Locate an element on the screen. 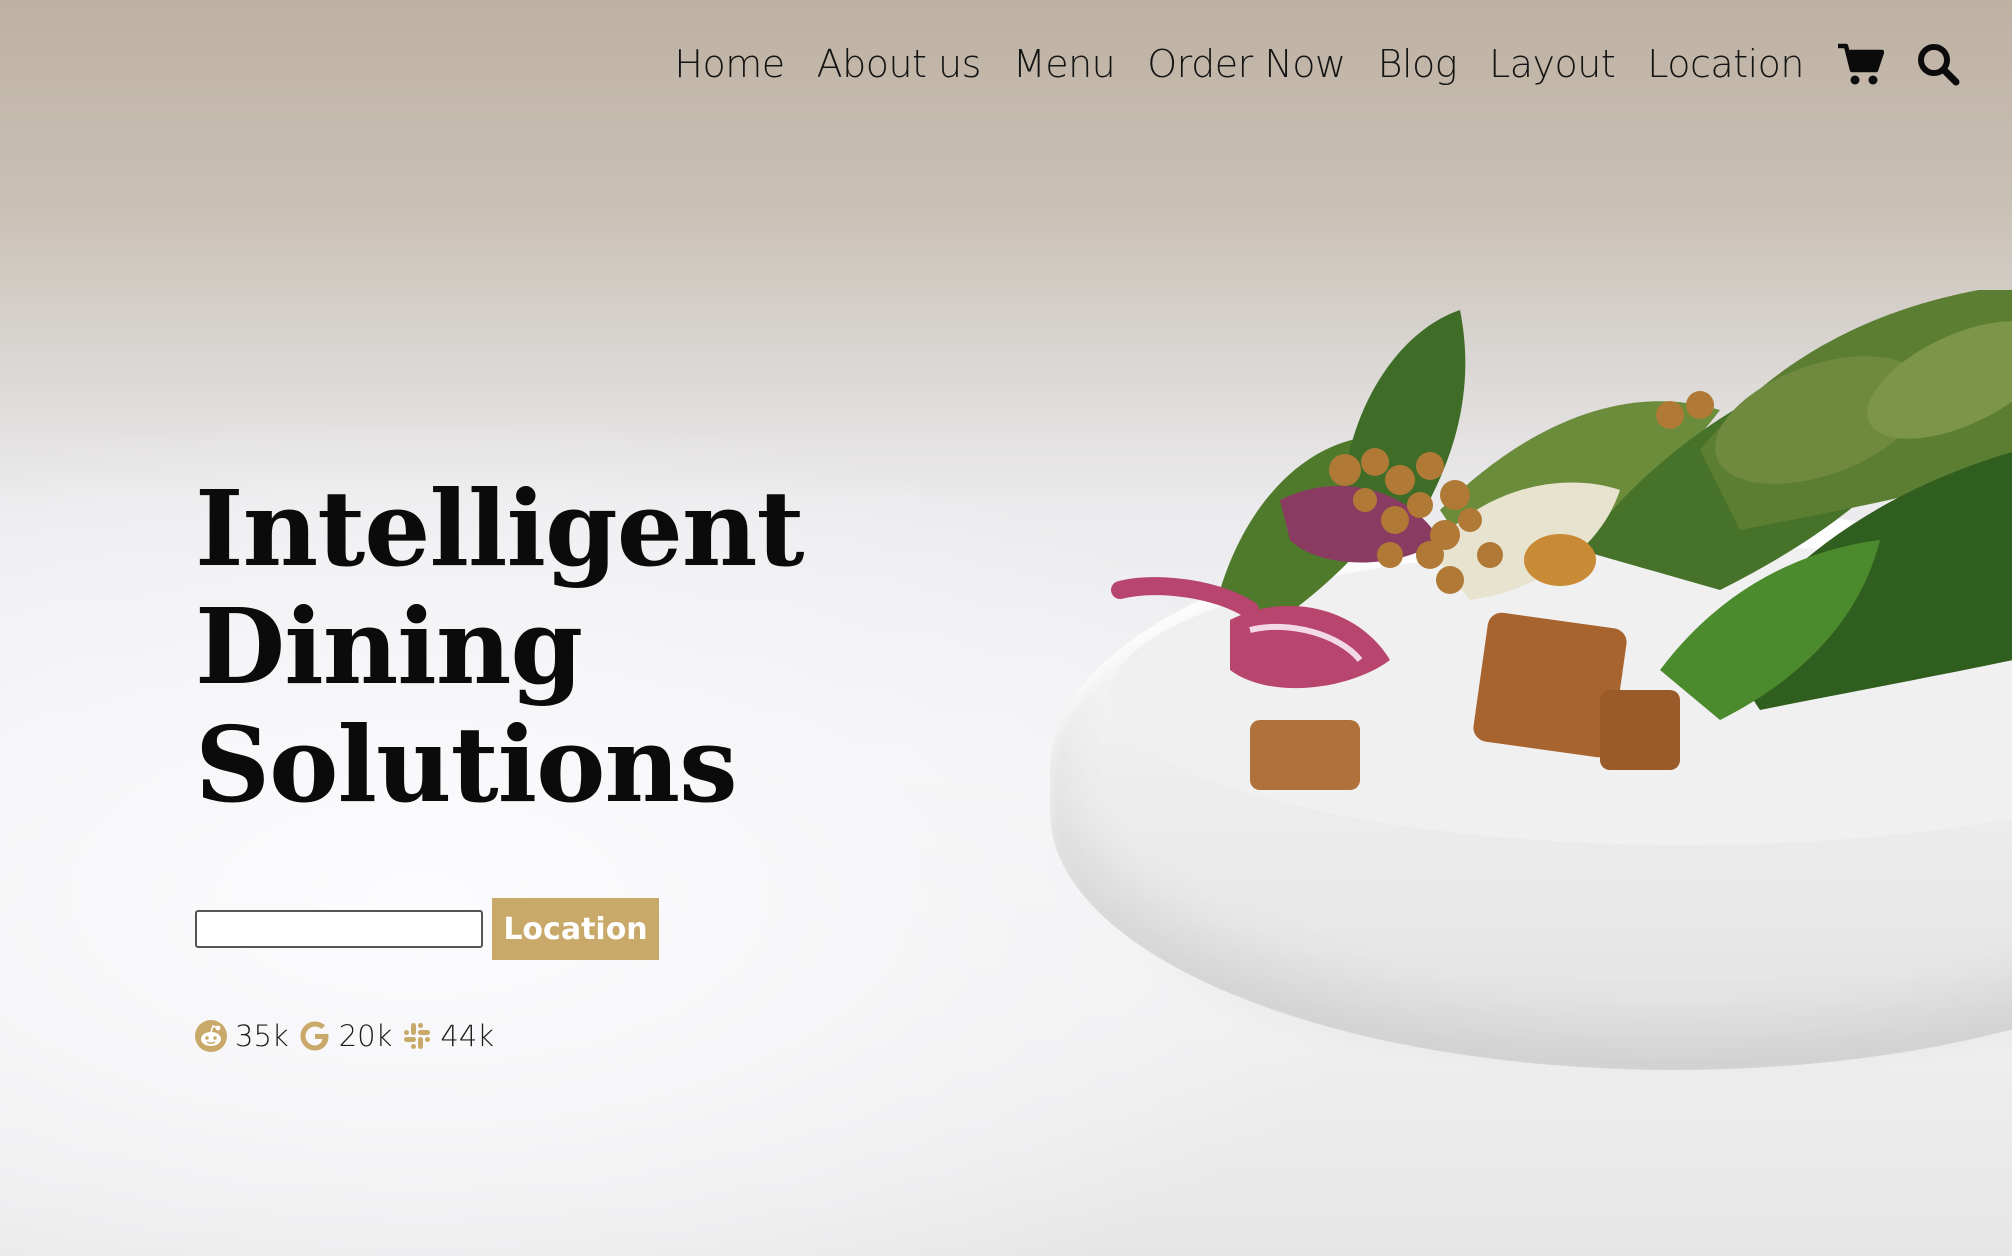 The image size is (2012, 1256). location-button: Location is located at coordinates (575, 929).